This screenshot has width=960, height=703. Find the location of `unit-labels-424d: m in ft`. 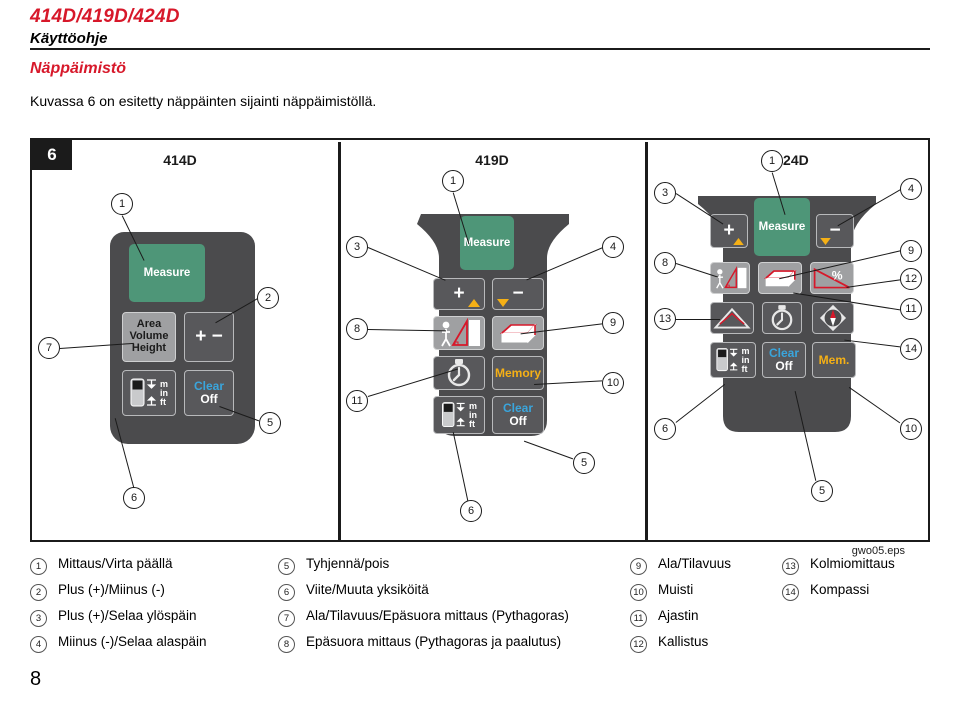

unit-labels-424d: m in ft is located at coordinates (745, 359).